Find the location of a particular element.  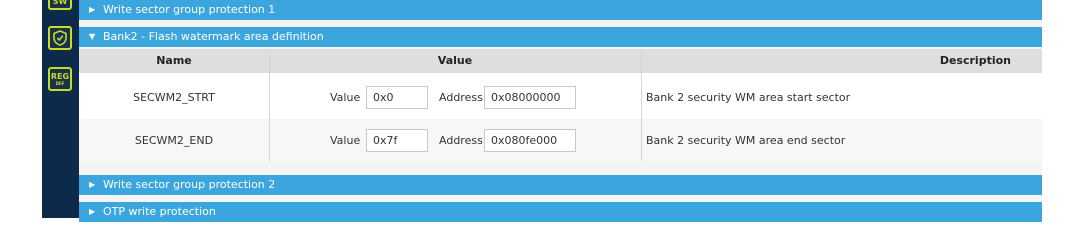

column-header-description: Description is located at coordinates (975, 60).